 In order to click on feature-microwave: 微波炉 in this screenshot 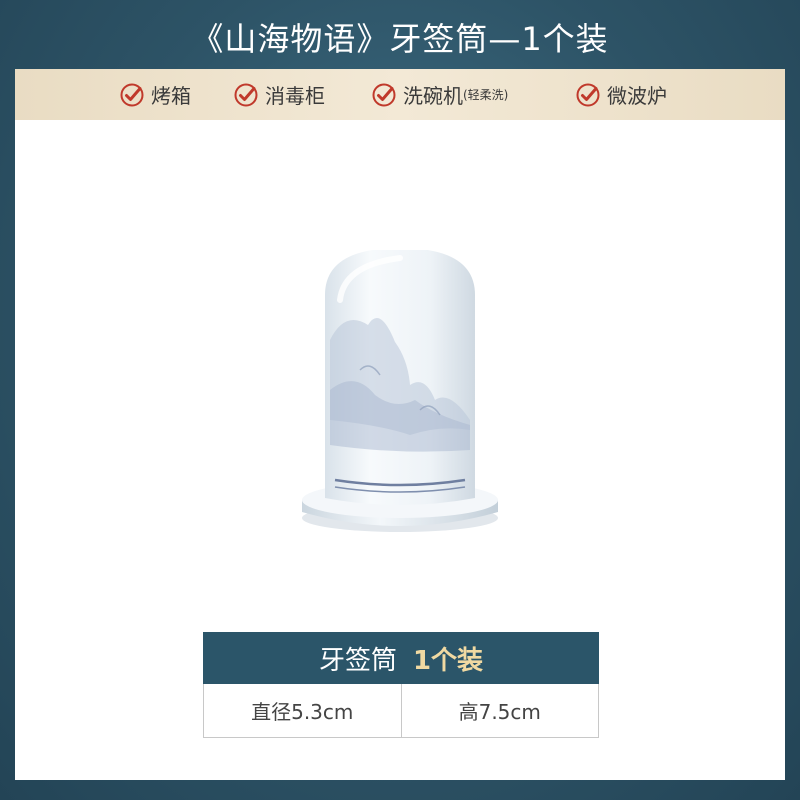, I will do `click(621, 94)`.